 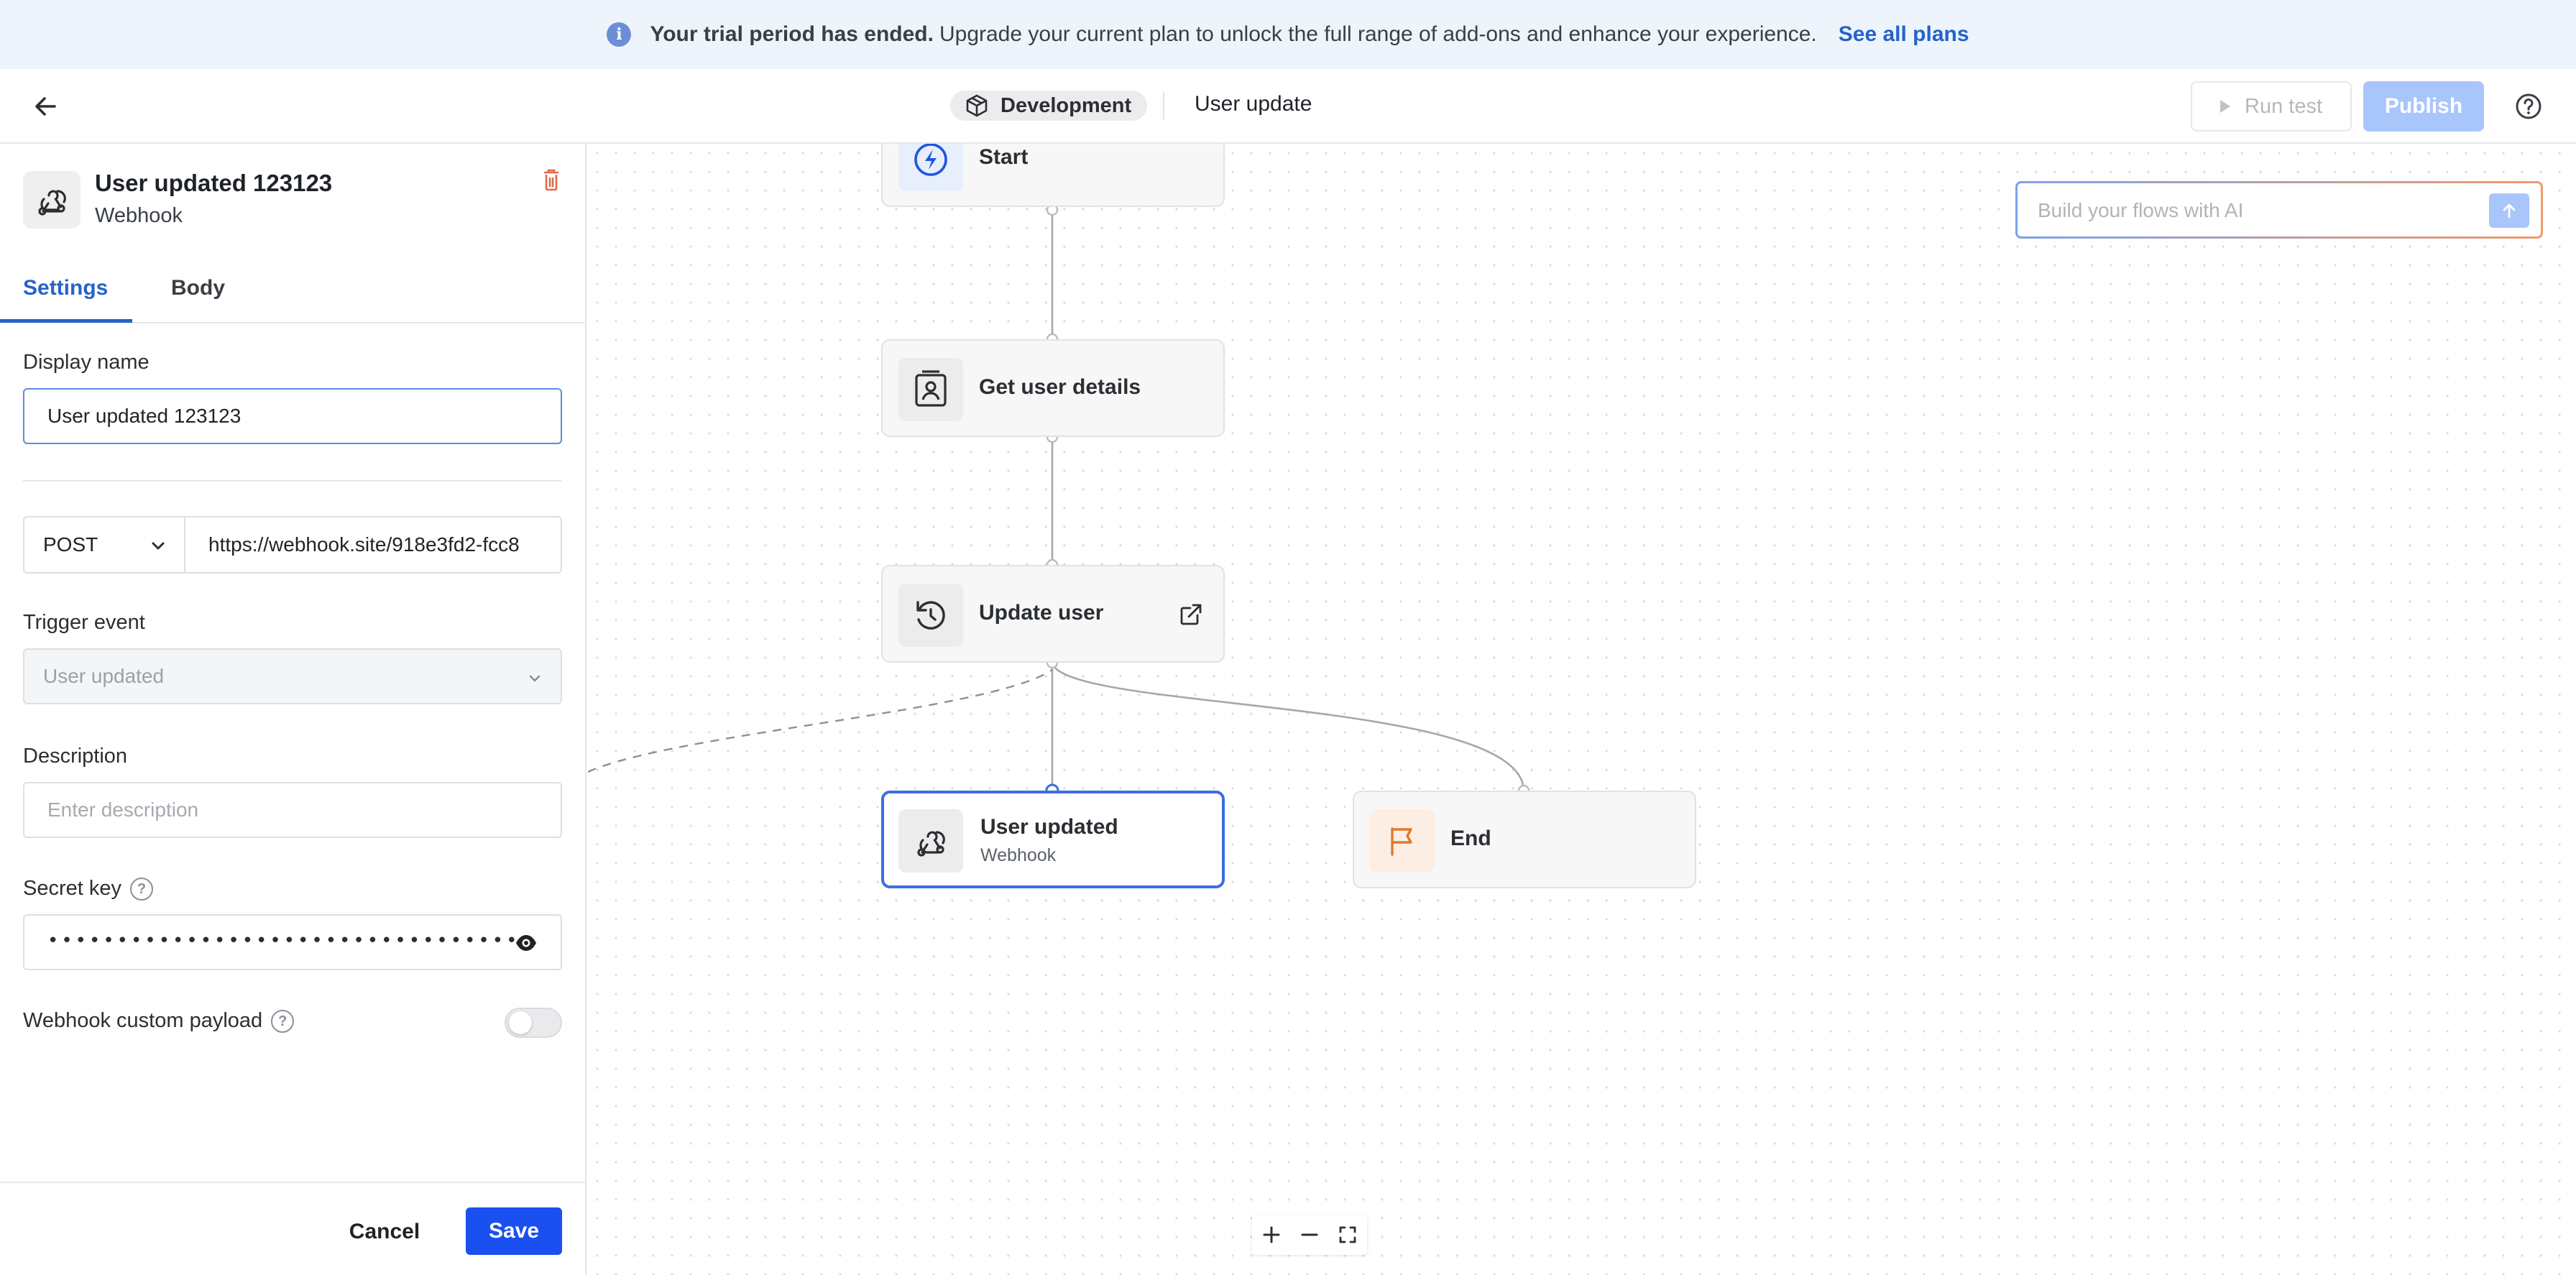 I want to click on eye-icon, so click(x=526, y=943).